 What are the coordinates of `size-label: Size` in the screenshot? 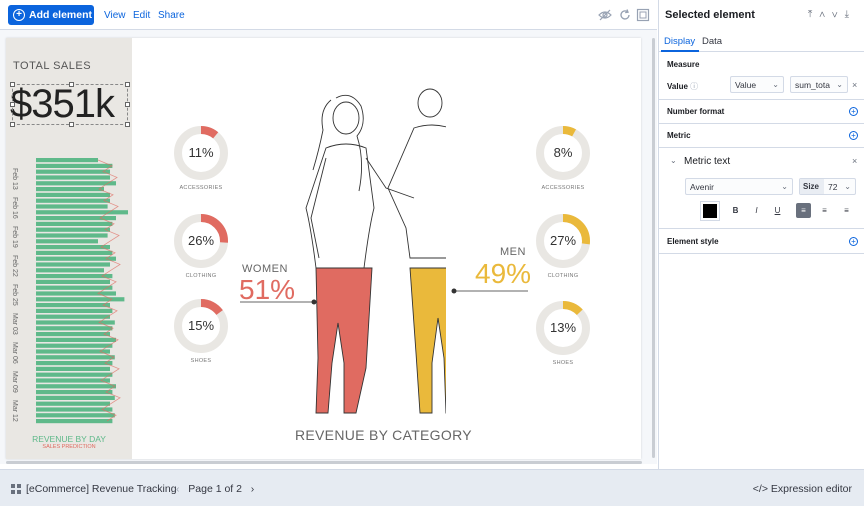 It's located at (812, 186).